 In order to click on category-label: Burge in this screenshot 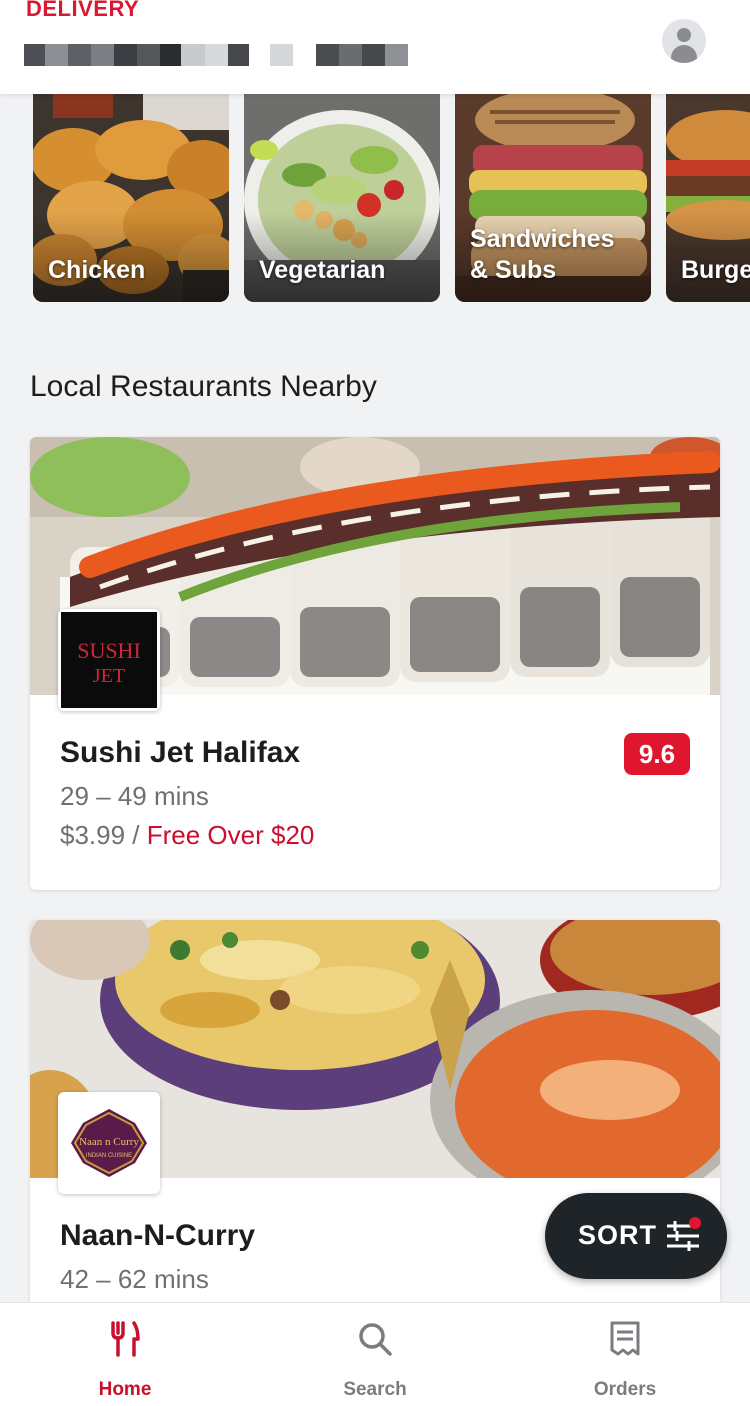, I will do `click(715, 270)`.